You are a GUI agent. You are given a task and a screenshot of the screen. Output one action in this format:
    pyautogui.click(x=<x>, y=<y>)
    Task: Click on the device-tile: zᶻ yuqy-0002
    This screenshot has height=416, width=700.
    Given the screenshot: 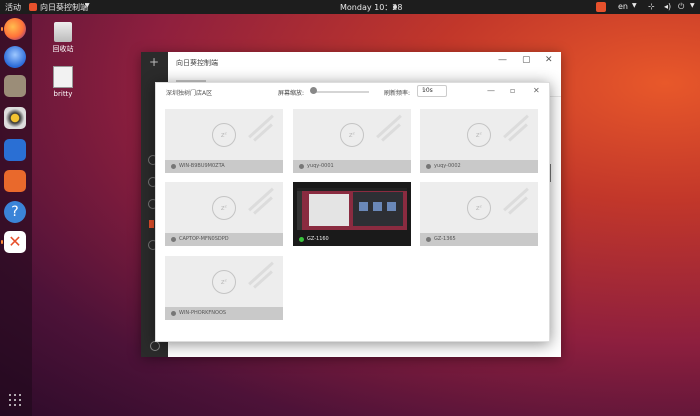 What is the action you would take?
    pyautogui.click(x=479, y=141)
    